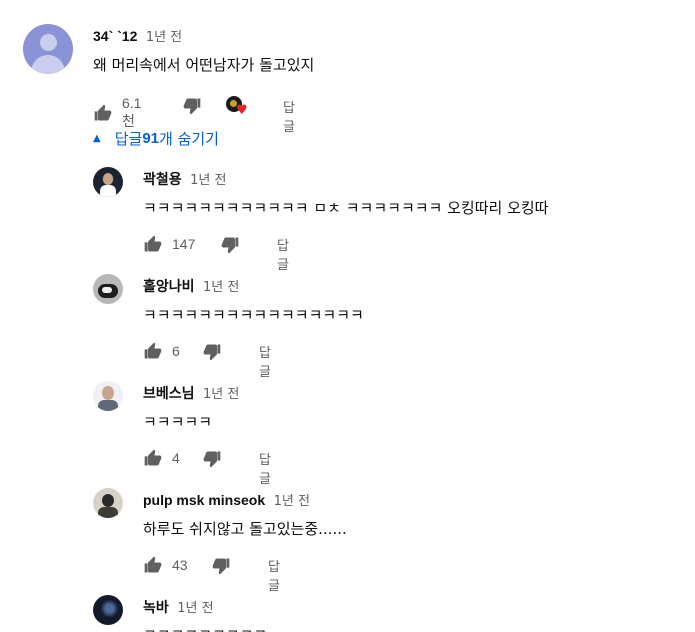 Image resolution: width=695 pixels, height=632 pixels. I want to click on comment-header: pulp msk minseok 1년 전, so click(226, 499).